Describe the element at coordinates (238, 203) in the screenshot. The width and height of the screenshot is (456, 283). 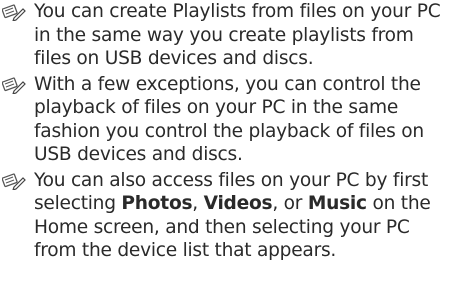
I see `videos-menu-label: Videos` at that location.